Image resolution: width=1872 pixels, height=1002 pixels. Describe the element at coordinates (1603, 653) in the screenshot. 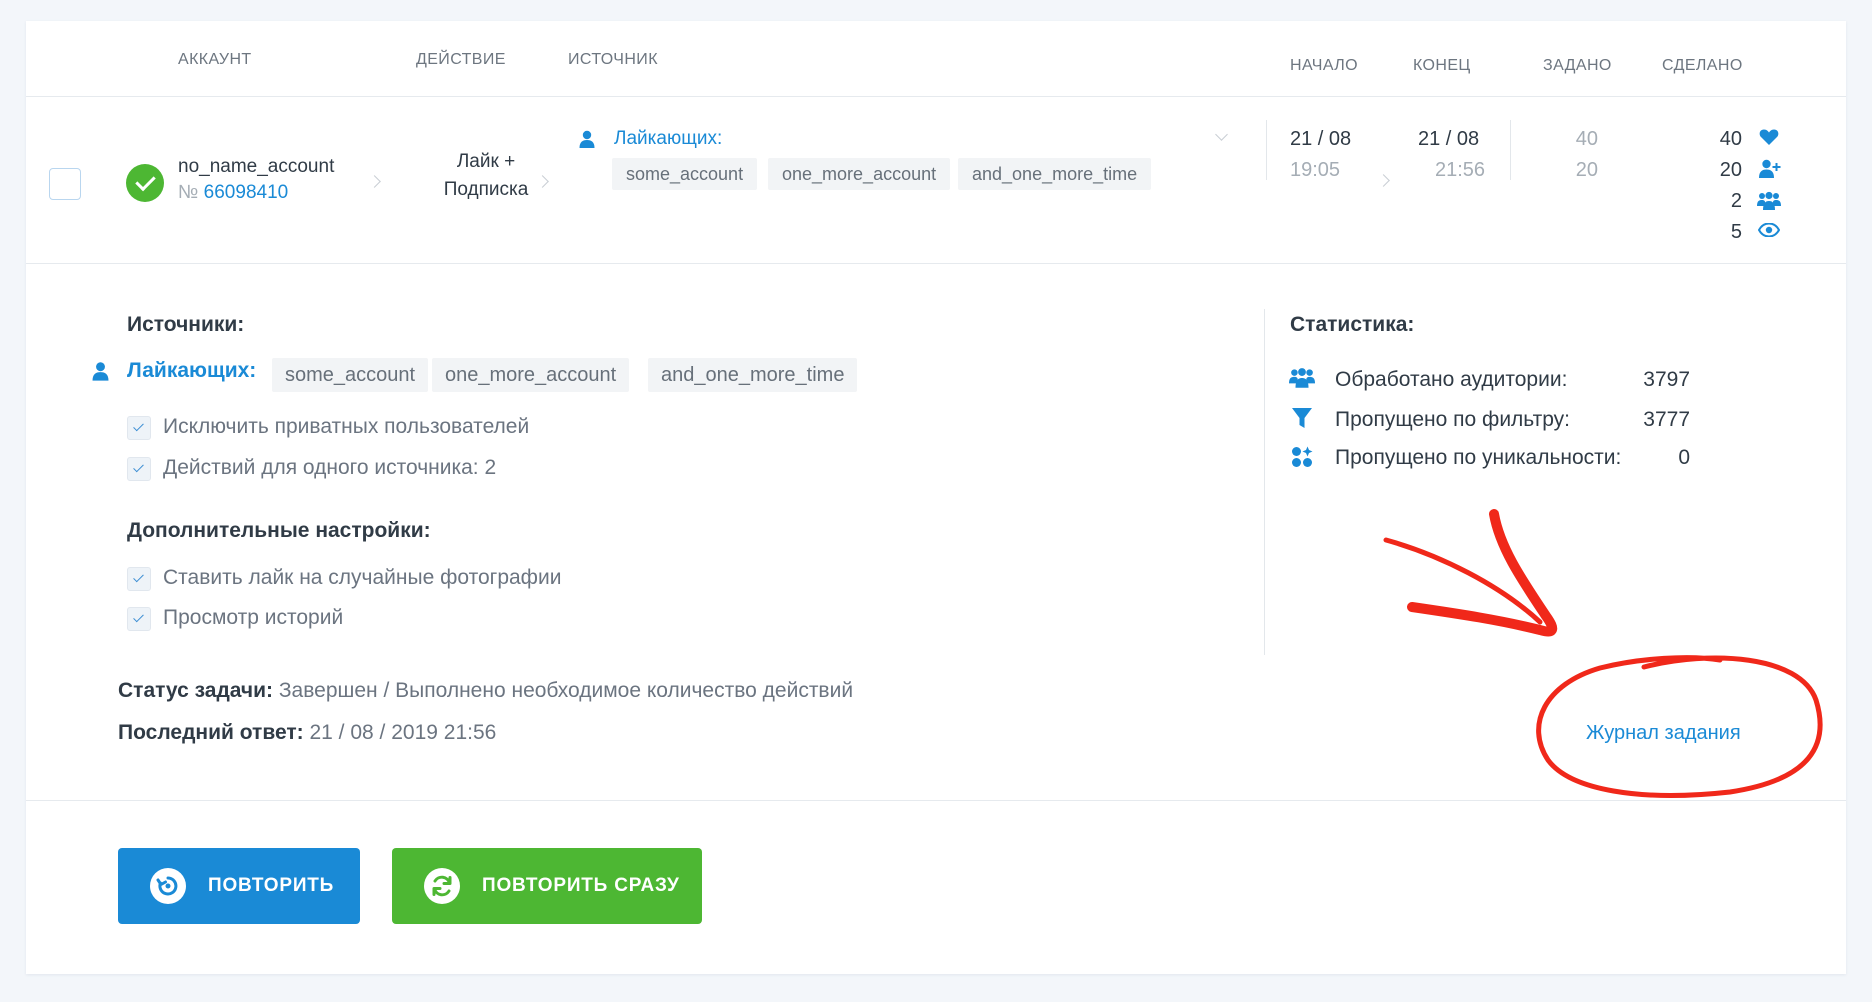

I see `annotation-overlay` at that location.